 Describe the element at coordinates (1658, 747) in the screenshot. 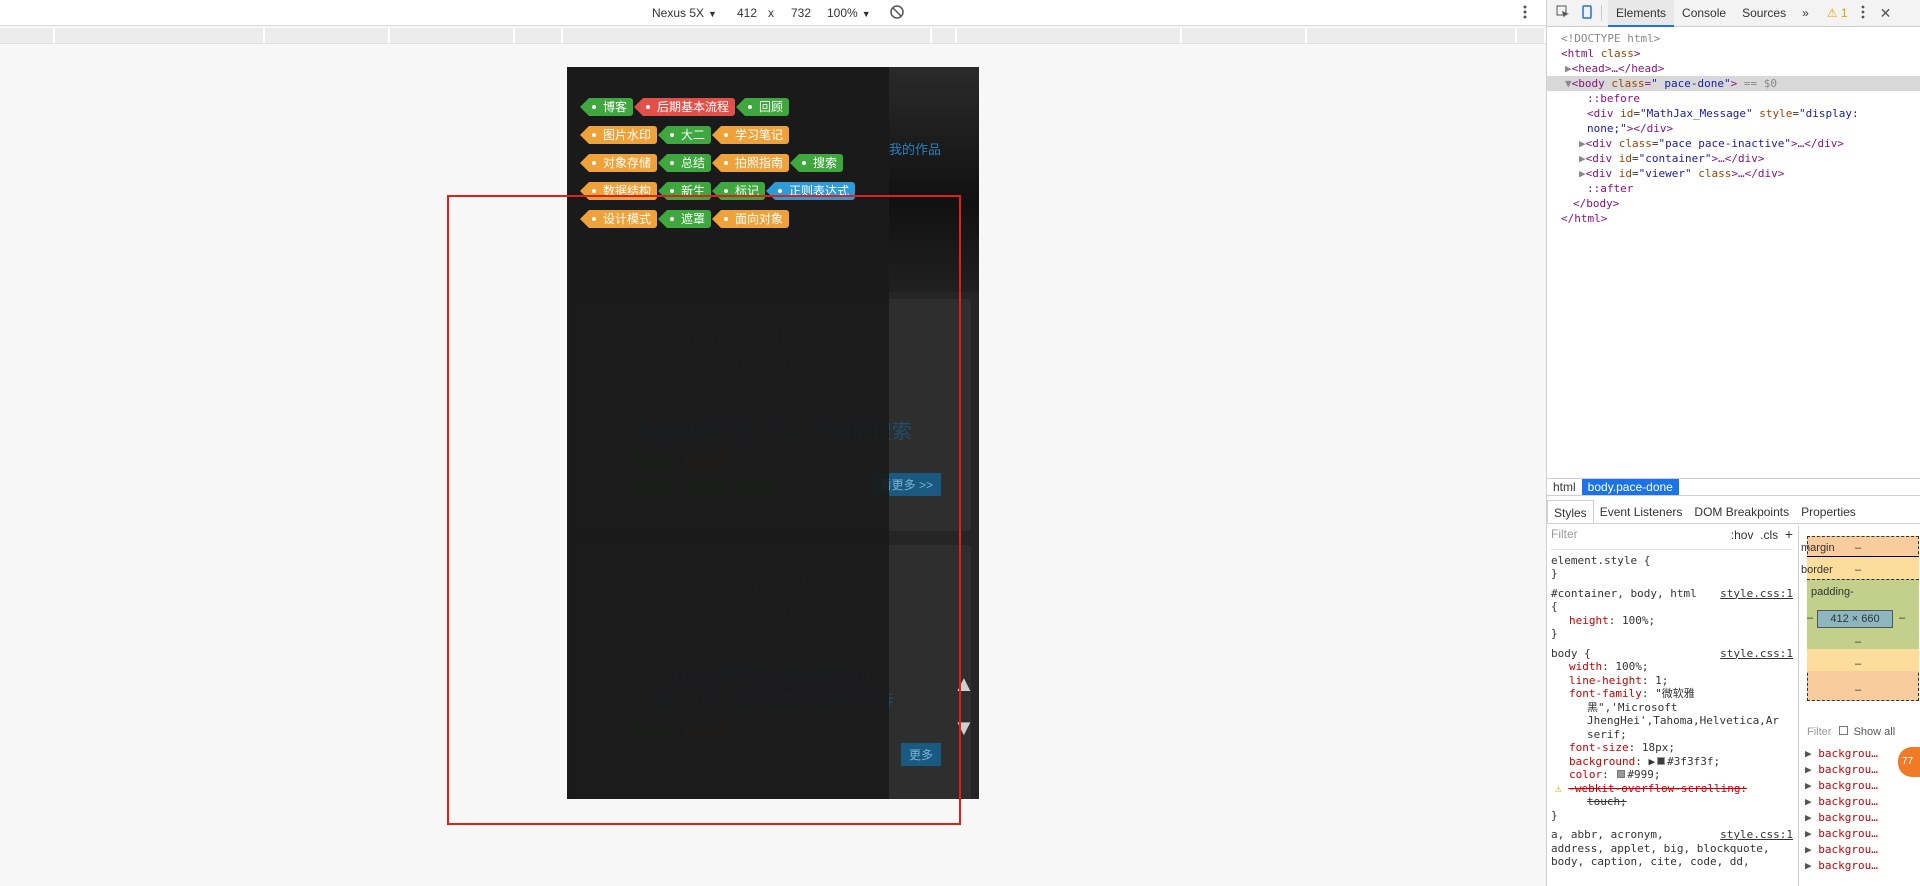

I see `val-font-size: 18px;` at that location.